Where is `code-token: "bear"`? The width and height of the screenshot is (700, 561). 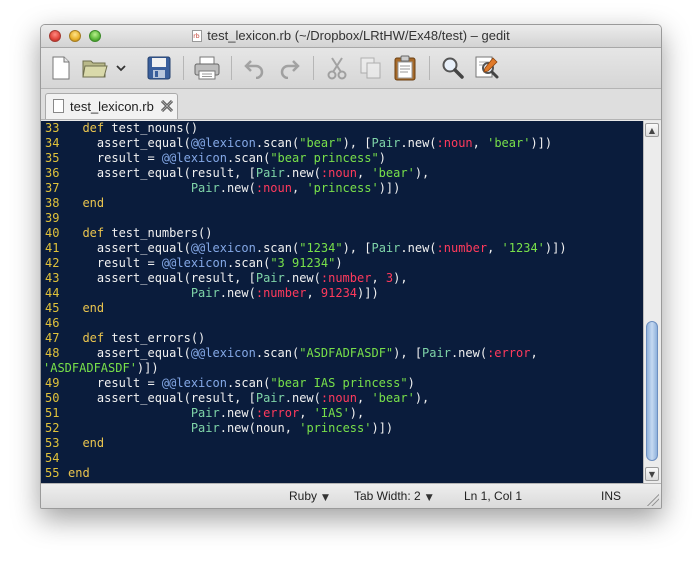
code-token: "bear" is located at coordinates (321, 143).